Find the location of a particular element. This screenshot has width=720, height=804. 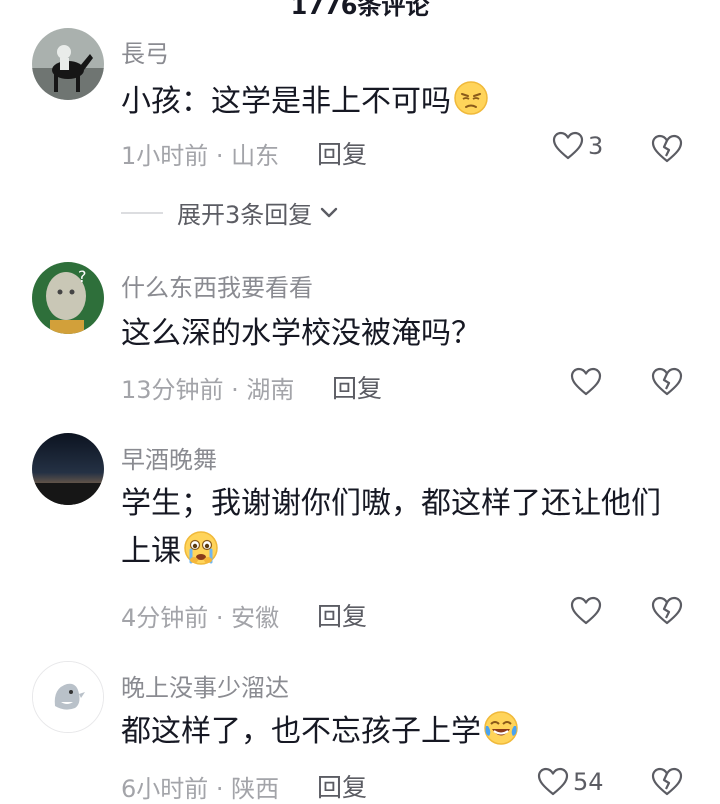

time-location: 4分钟前 · 安徽 is located at coordinates (200, 618).